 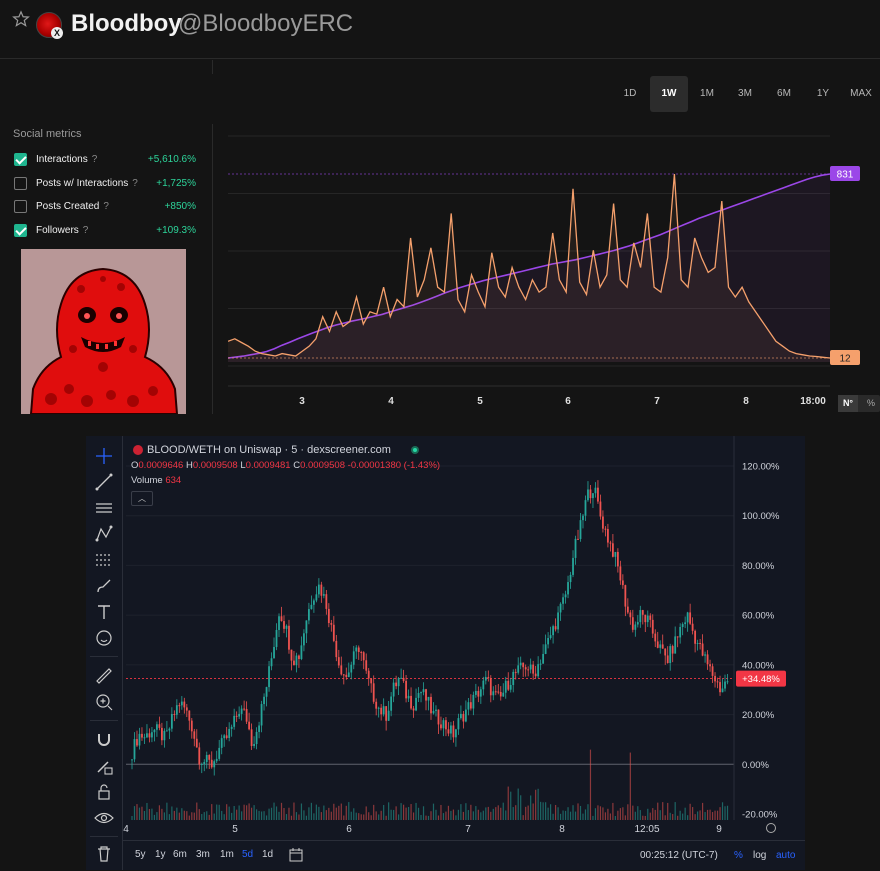 What do you see at coordinates (171, 159) in the screenshot?
I see `metric-value: +5,610.6%` at bounding box center [171, 159].